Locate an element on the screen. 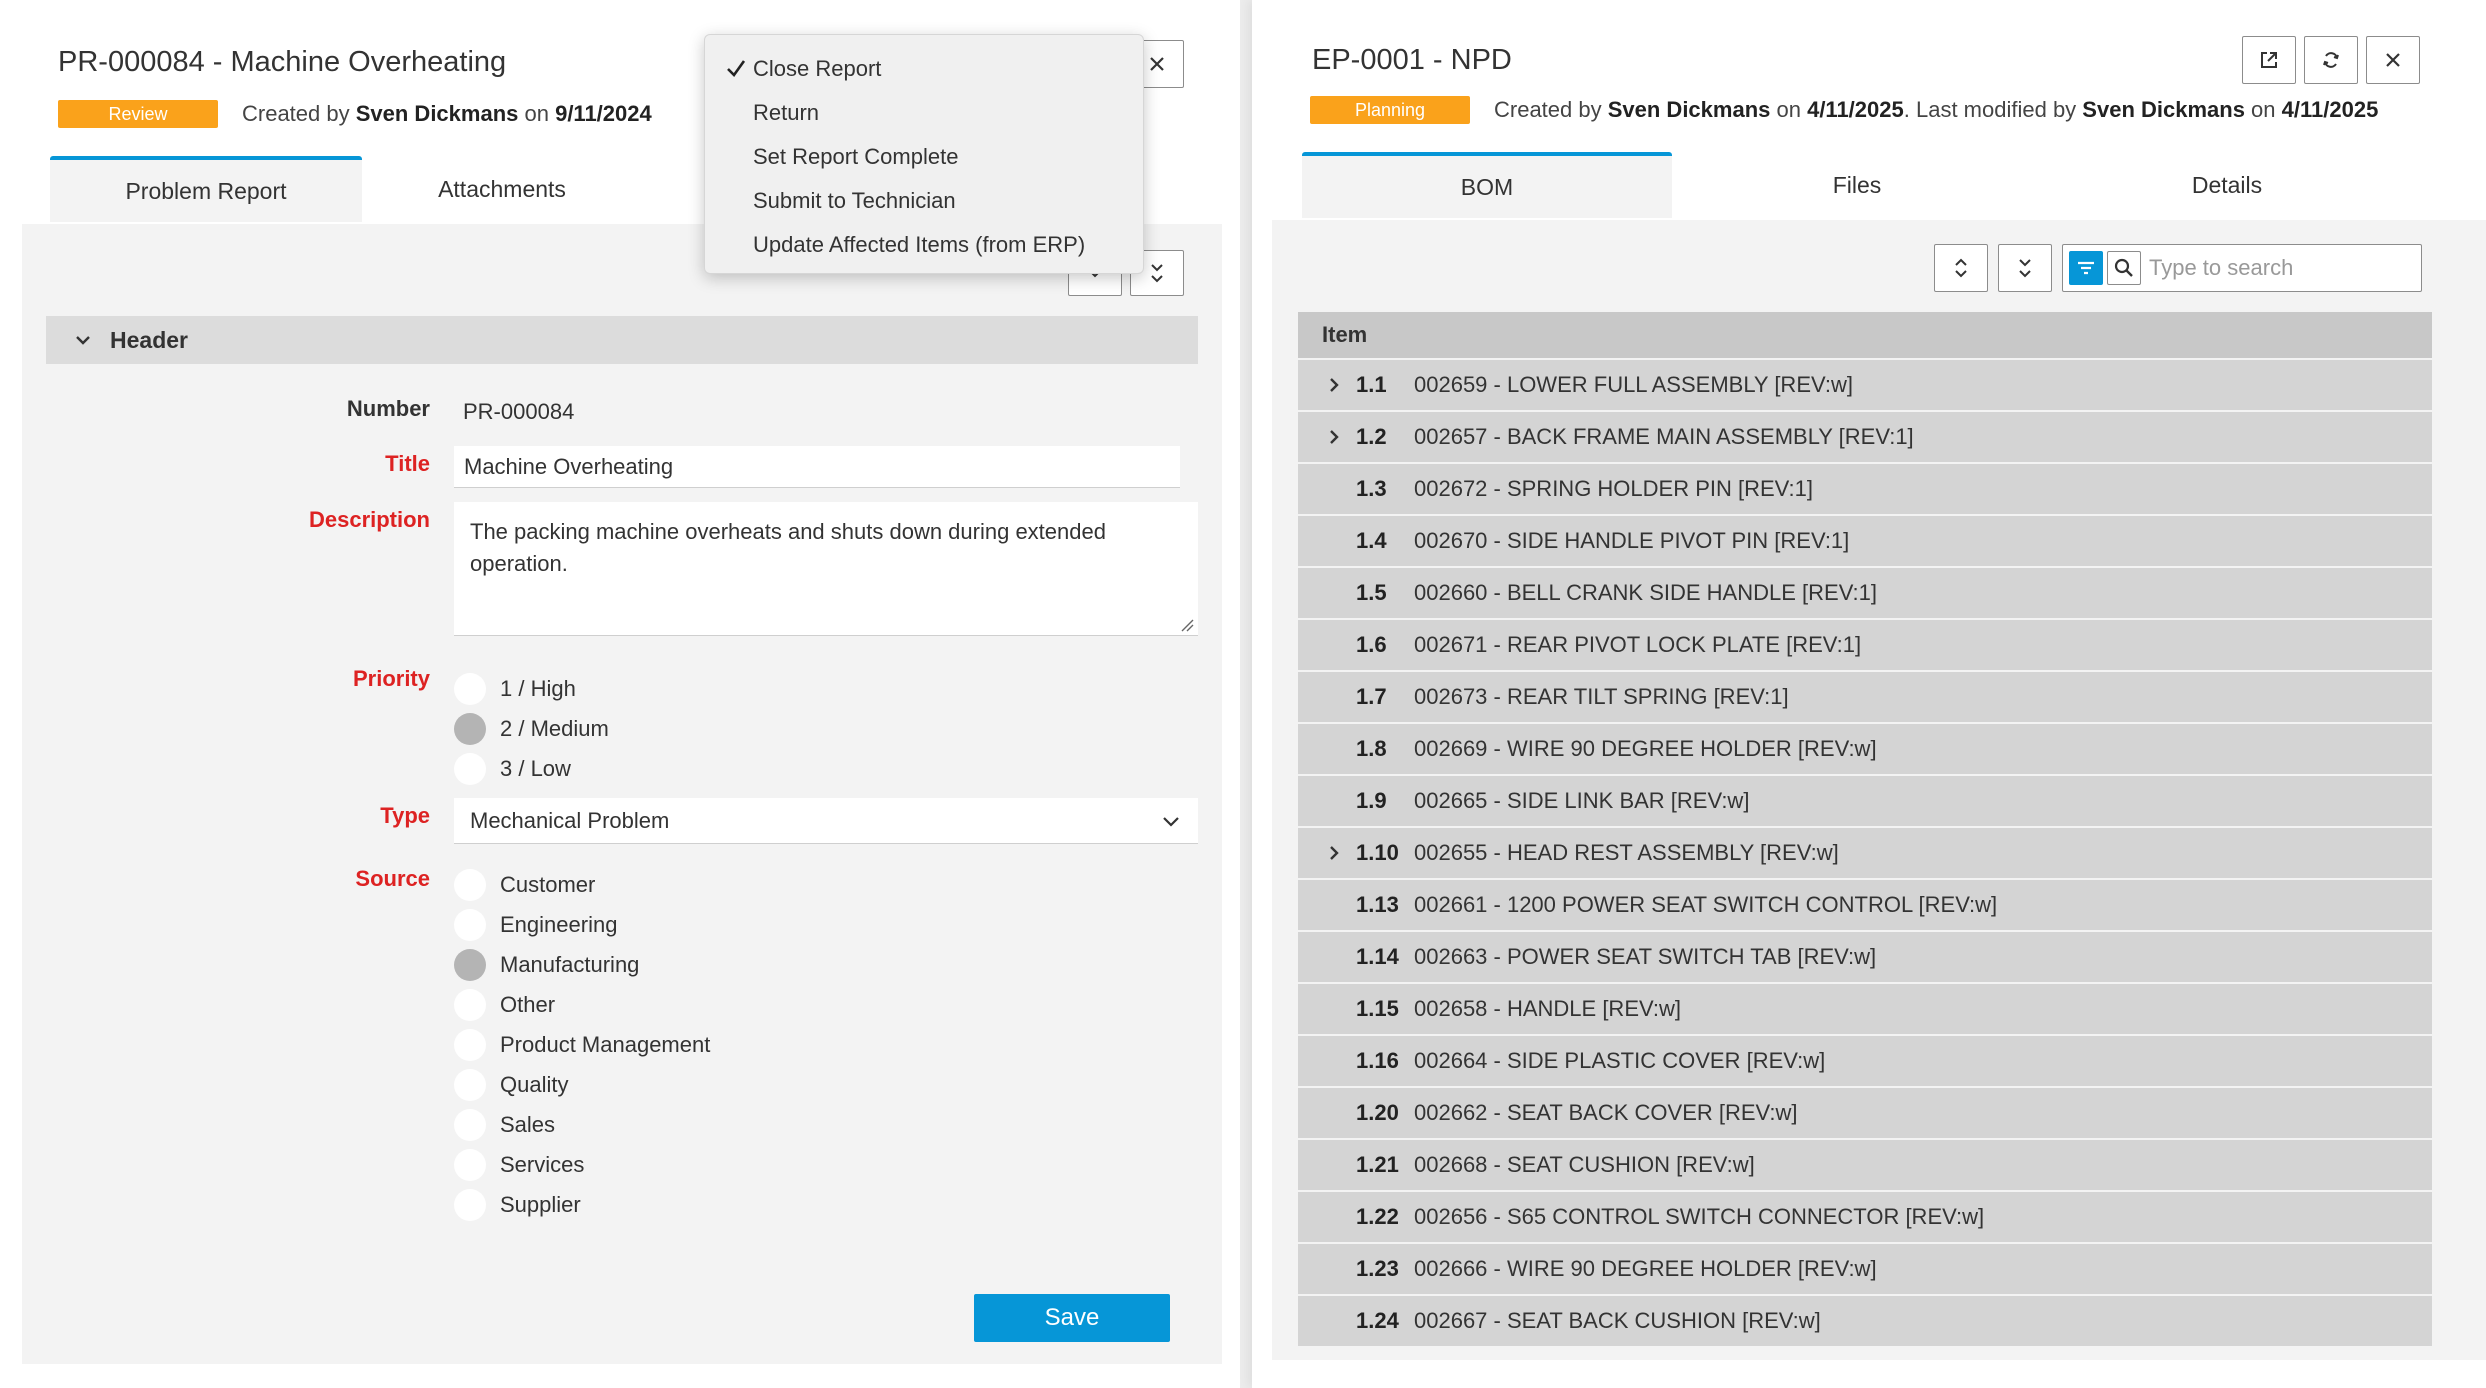 This screenshot has height=1388, width=2486. item-description: 002669 - WIRE 90 DEGREE HOLDER [REV:w] is located at coordinates (1645, 748).